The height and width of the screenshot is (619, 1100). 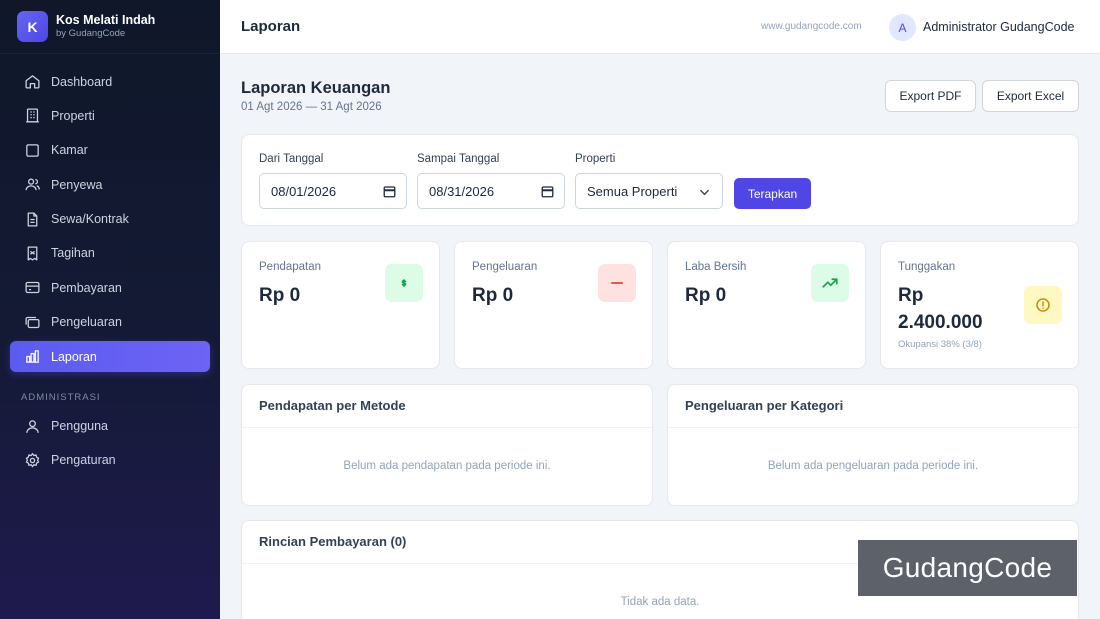 I want to click on alert-circle-icon, so click(x=1043, y=305).